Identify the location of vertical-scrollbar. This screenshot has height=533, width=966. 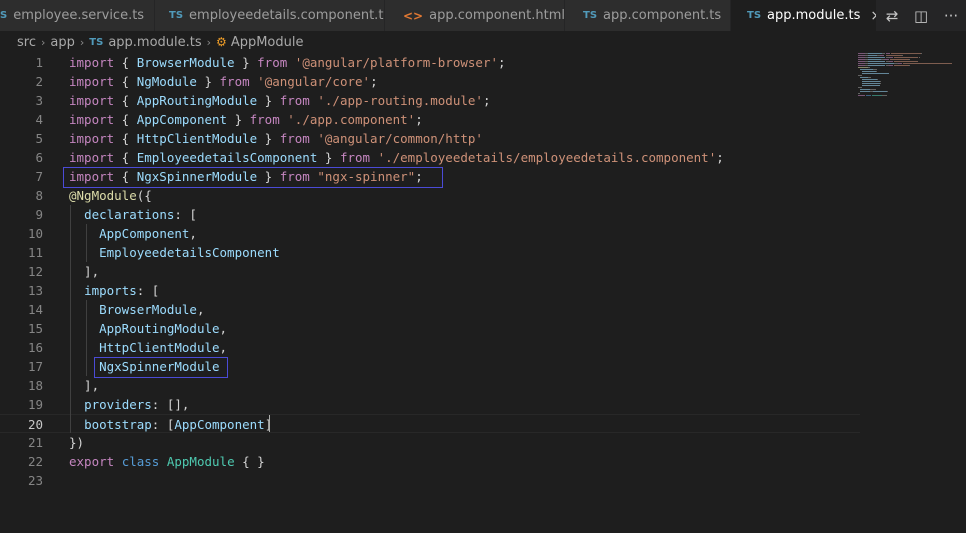
(959, 293).